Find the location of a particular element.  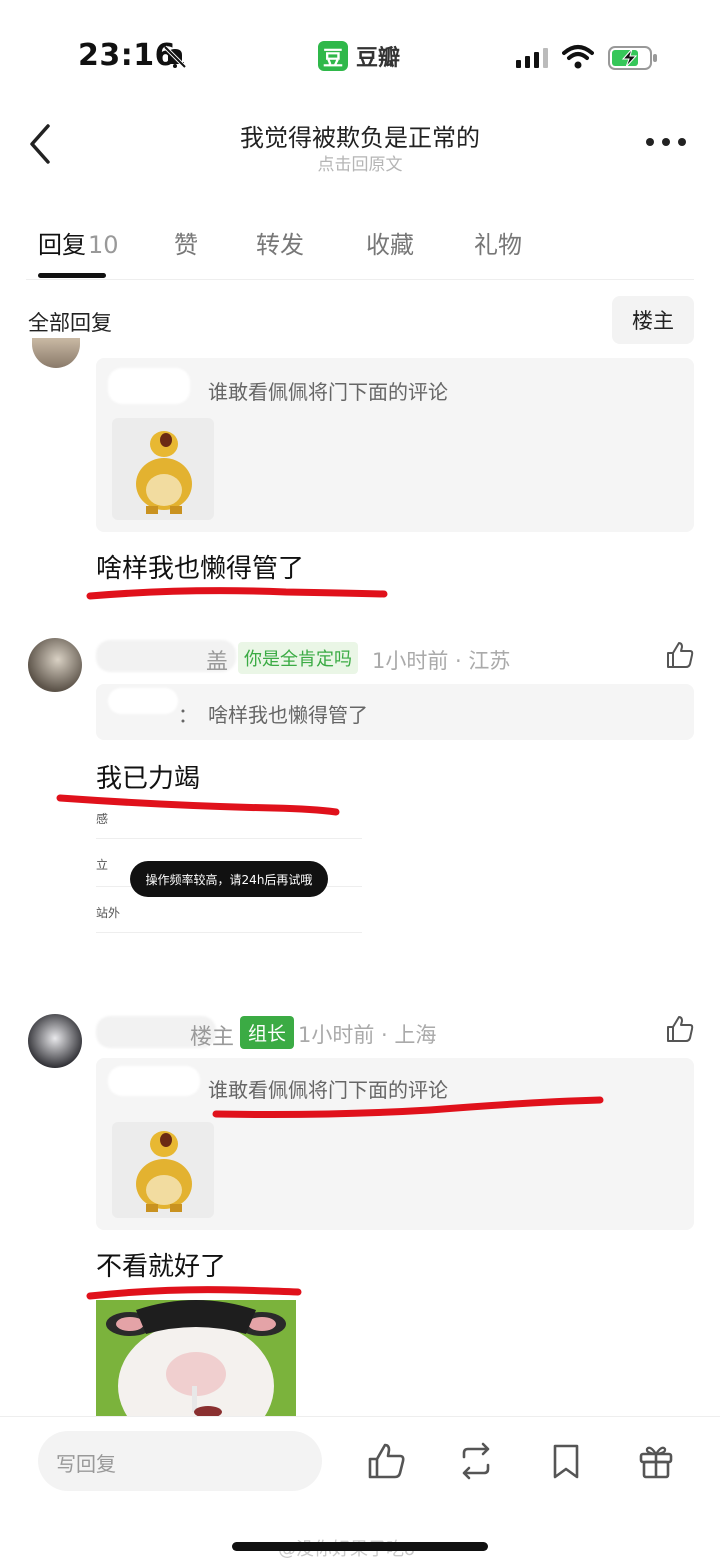

reply-input: 写回复 is located at coordinates (180, 1461).